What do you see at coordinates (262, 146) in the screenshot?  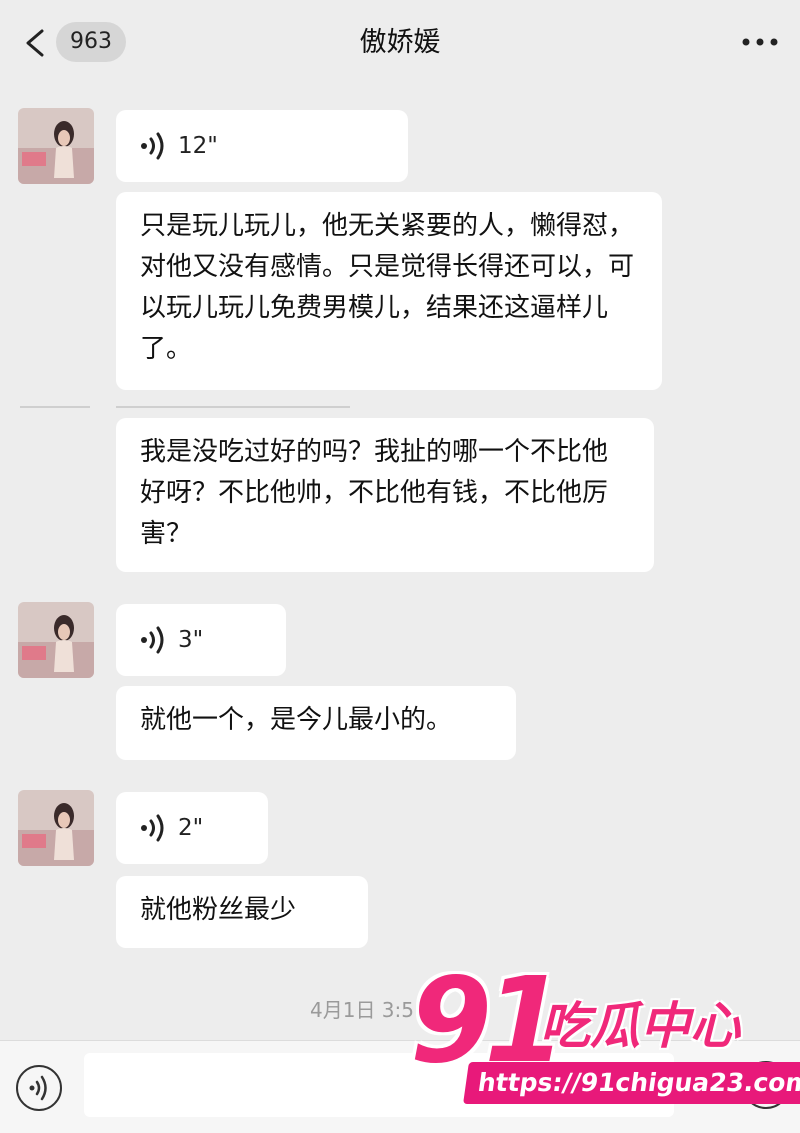 I see `voice-message-bubble: 12"` at bounding box center [262, 146].